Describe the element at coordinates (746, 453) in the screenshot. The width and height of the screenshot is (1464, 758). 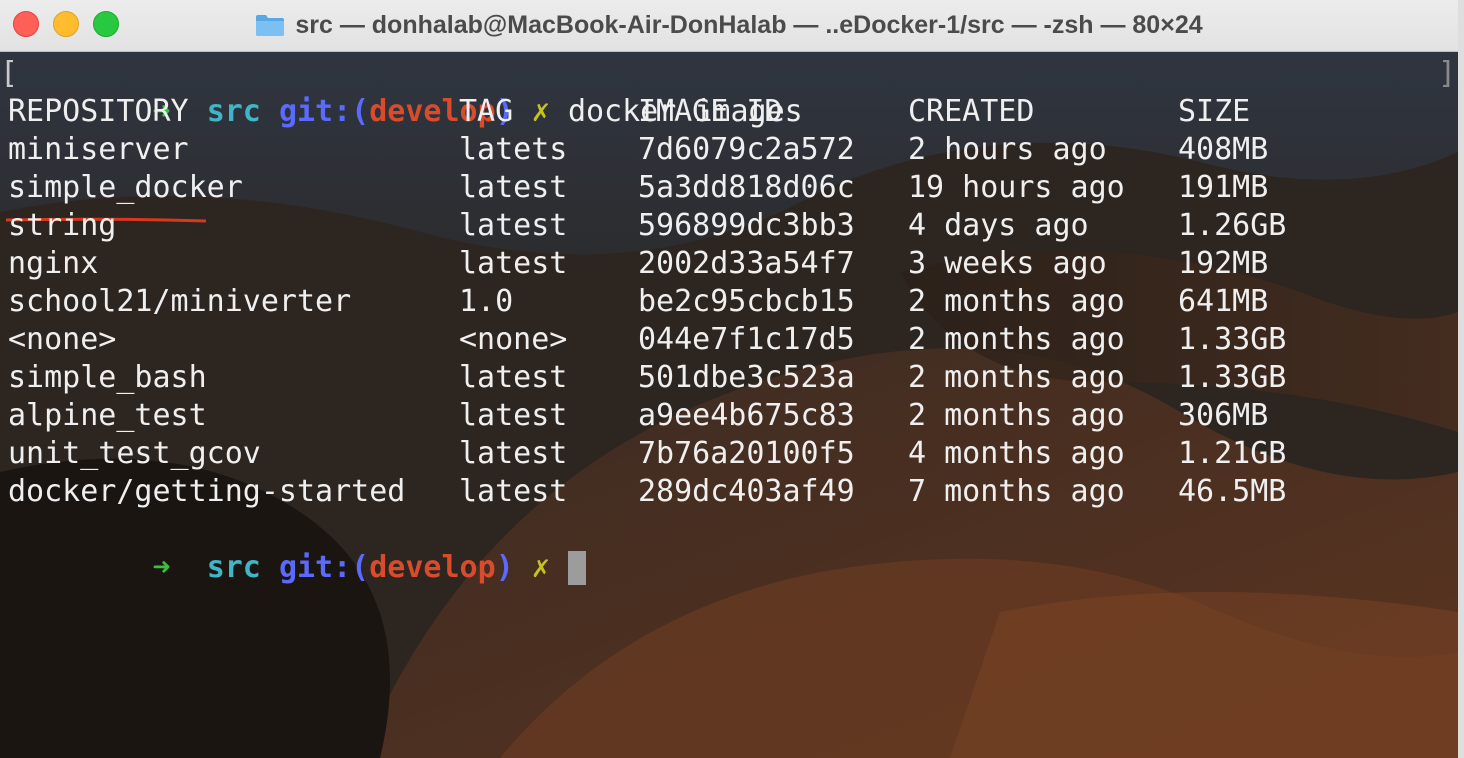
I see `image-id-cell: 7b76a20100f5` at that location.